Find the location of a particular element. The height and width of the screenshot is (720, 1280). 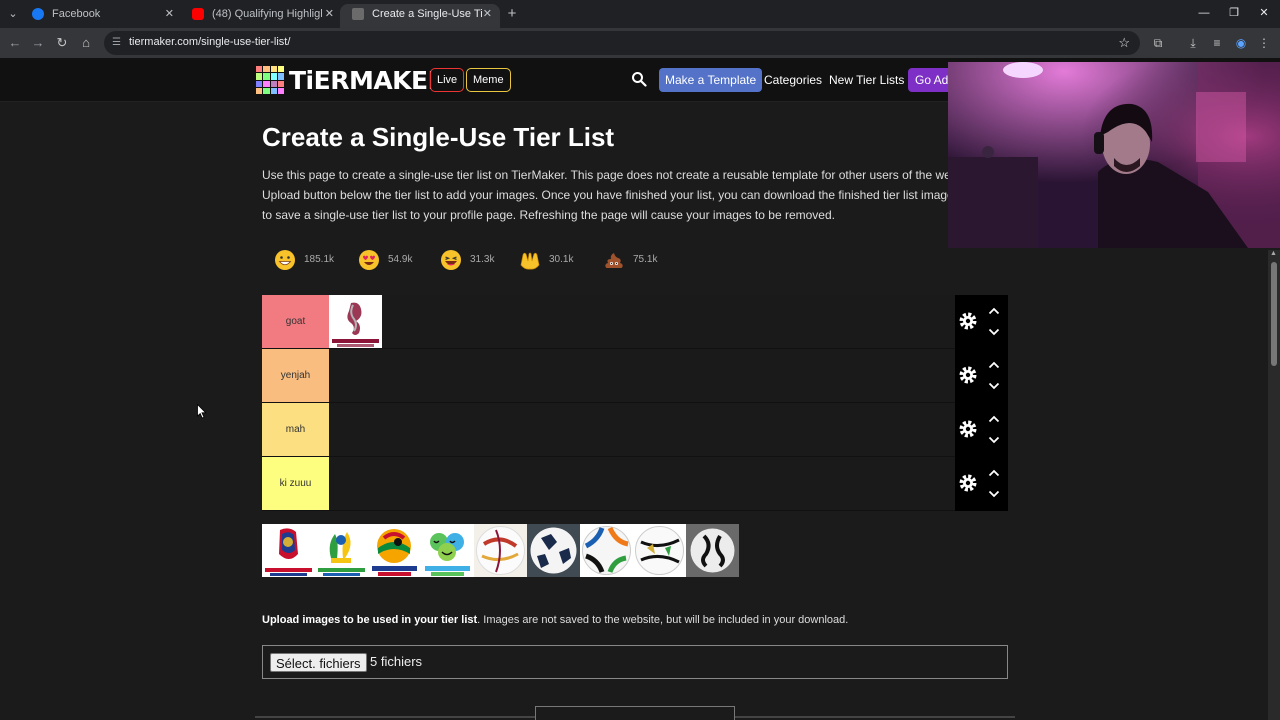

download-icon: ⤓ is located at coordinates (1193, 43).